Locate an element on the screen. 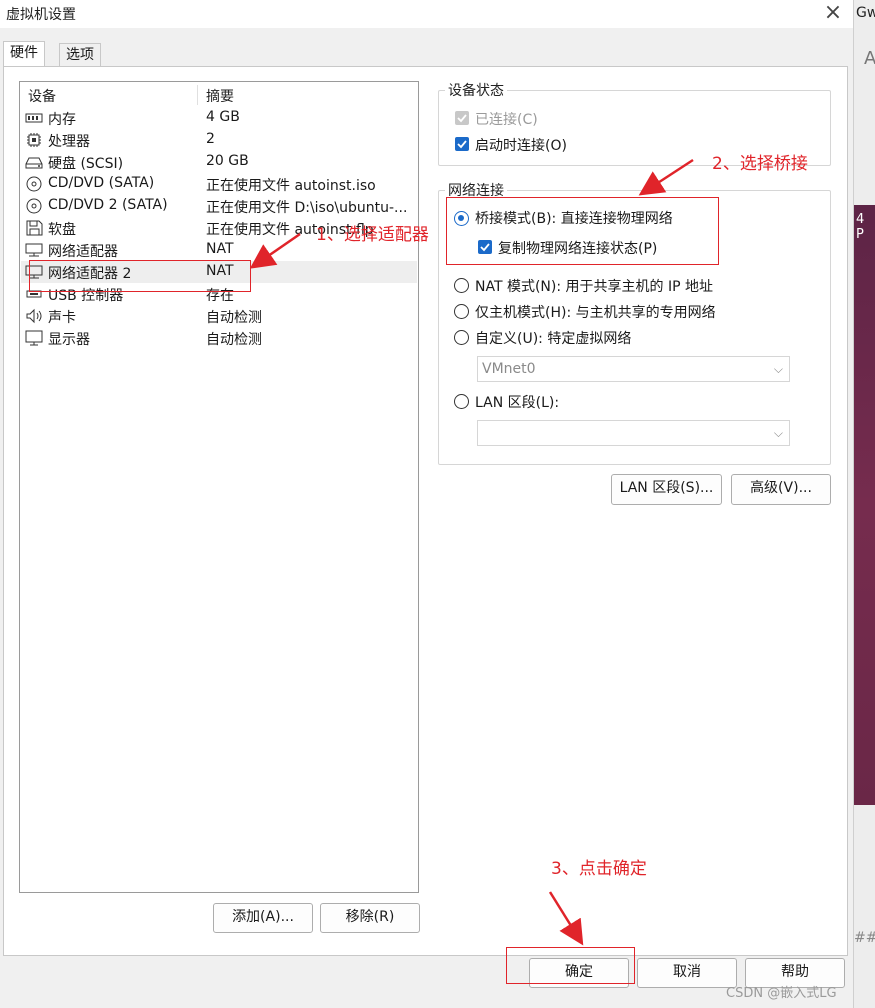  arrow-step3 is located at coordinates (566, 918).